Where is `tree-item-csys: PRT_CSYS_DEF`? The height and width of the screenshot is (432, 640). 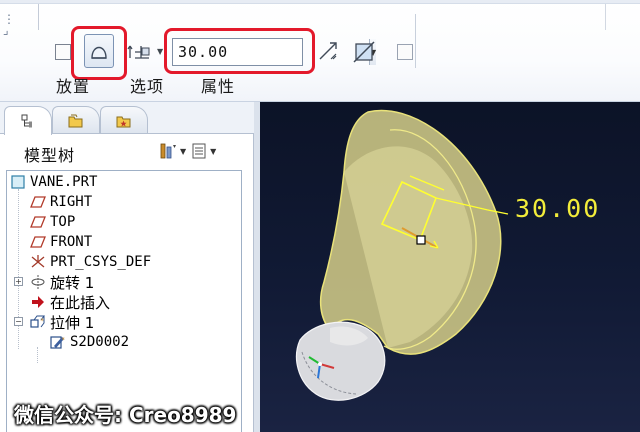 tree-item-csys: PRT_CSYS_DEF is located at coordinates (90, 262).